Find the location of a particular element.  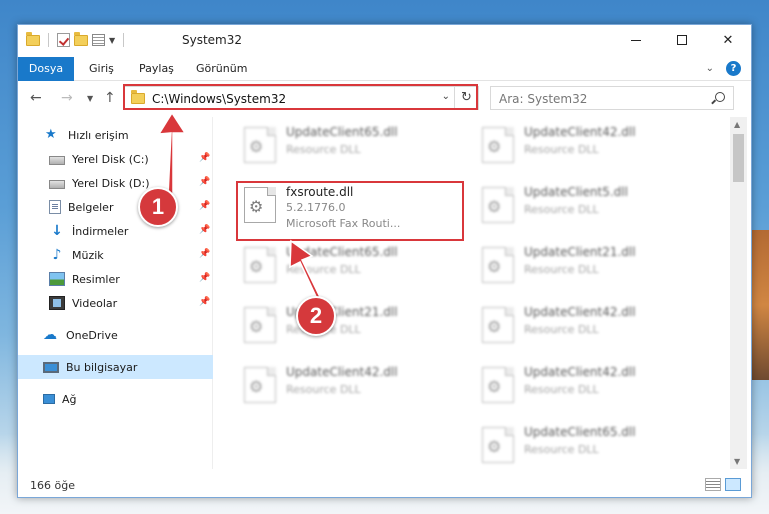

close-icon: ✕ is located at coordinates (728, 40).